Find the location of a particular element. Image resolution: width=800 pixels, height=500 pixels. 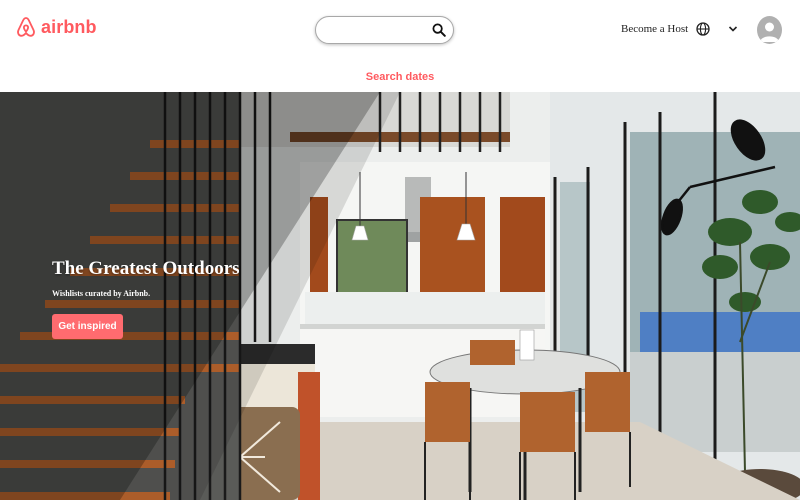

become-host-link: Become a Host is located at coordinates (654, 29).